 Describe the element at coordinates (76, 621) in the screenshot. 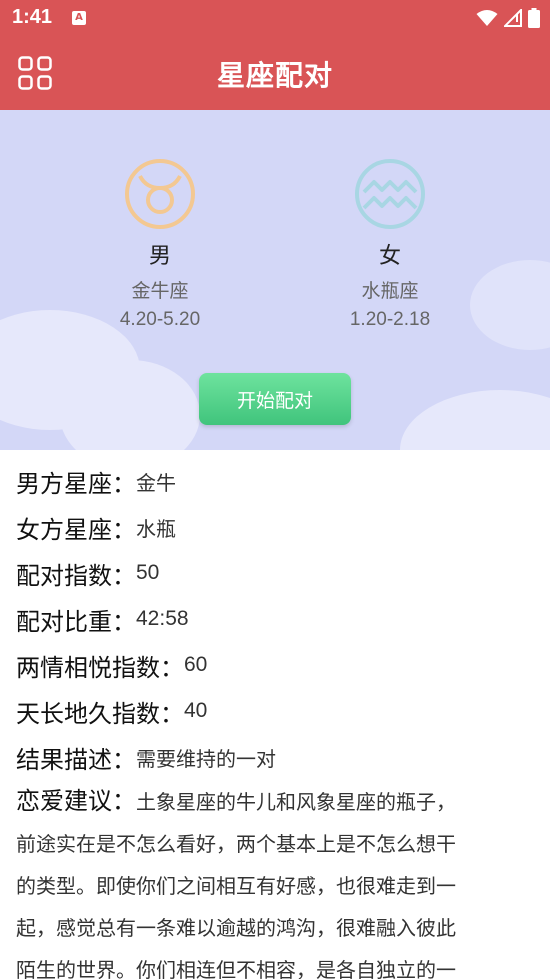

I see `result-label: 配对比重：` at that location.